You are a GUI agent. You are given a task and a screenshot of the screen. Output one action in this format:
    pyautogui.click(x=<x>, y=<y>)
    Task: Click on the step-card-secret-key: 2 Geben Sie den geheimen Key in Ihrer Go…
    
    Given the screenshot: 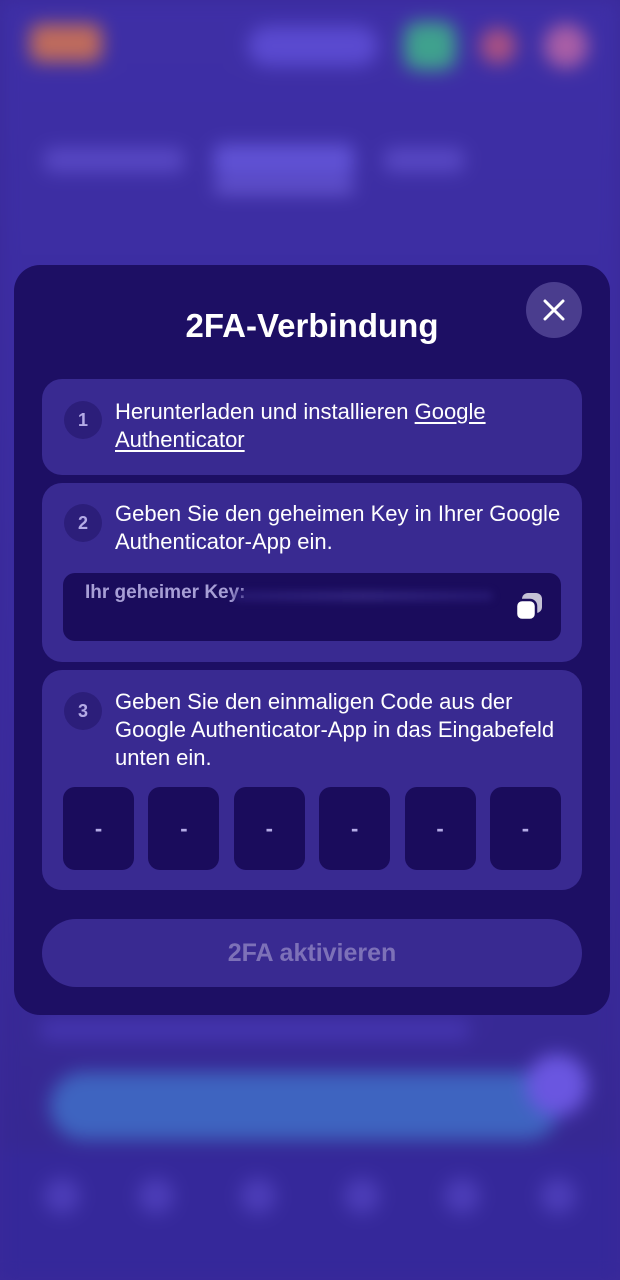 What is the action you would take?
    pyautogui.click(x=312, y=572)
    